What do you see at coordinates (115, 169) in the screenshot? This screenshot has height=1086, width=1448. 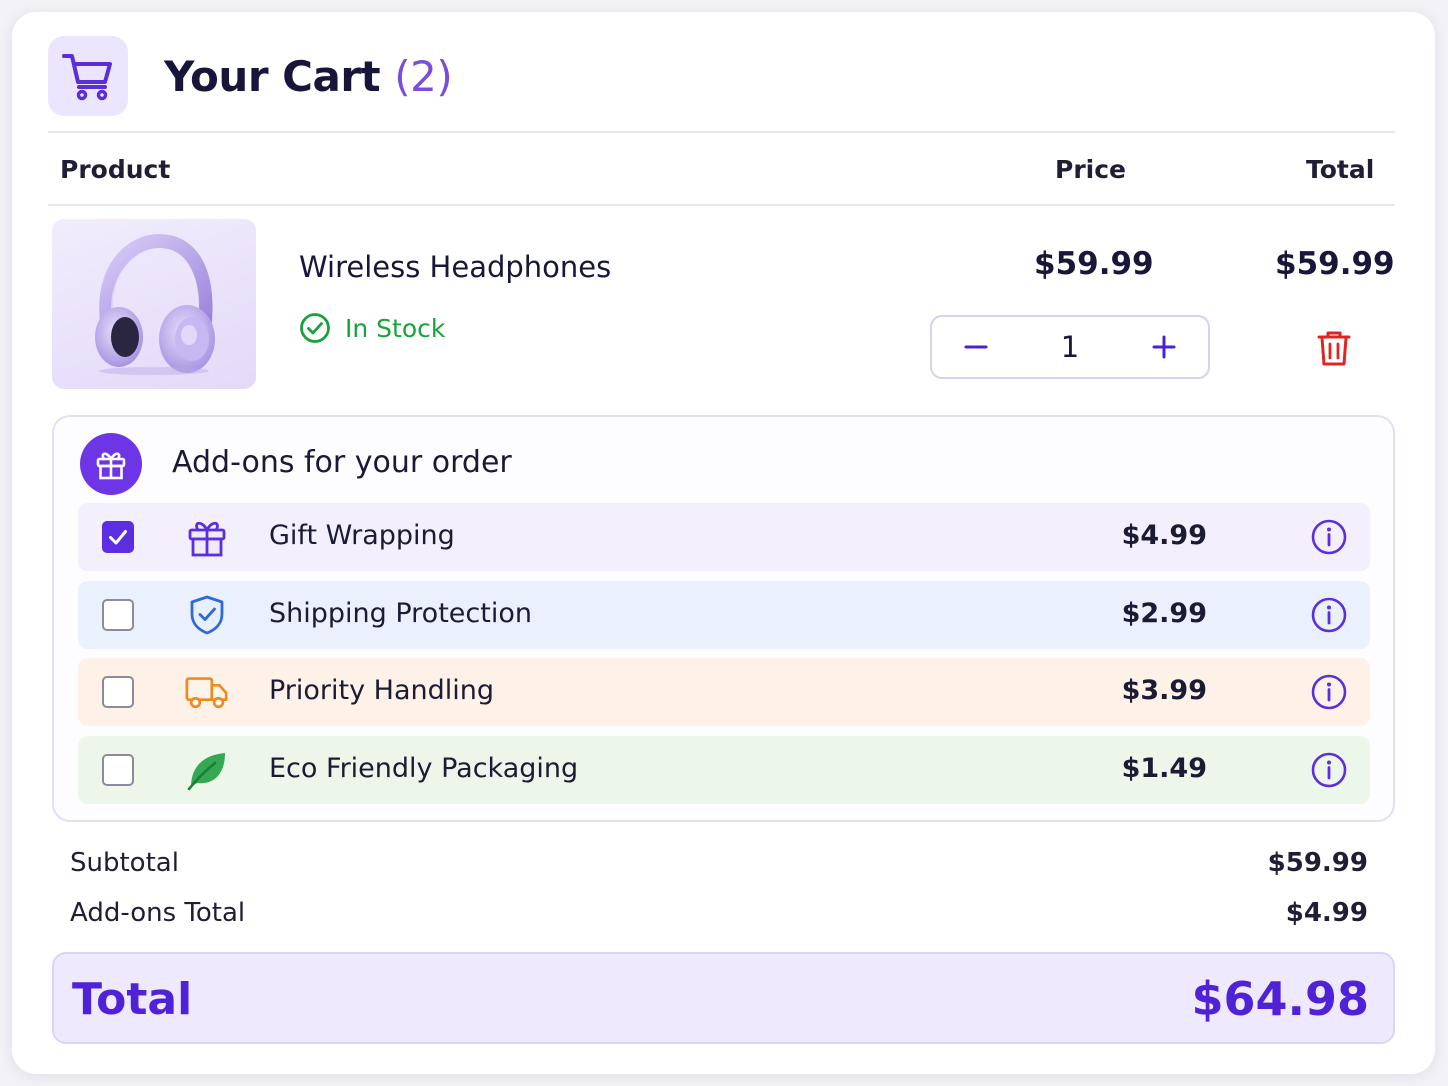 I see `column-header-product: Product` at bounding box center [115, 169].